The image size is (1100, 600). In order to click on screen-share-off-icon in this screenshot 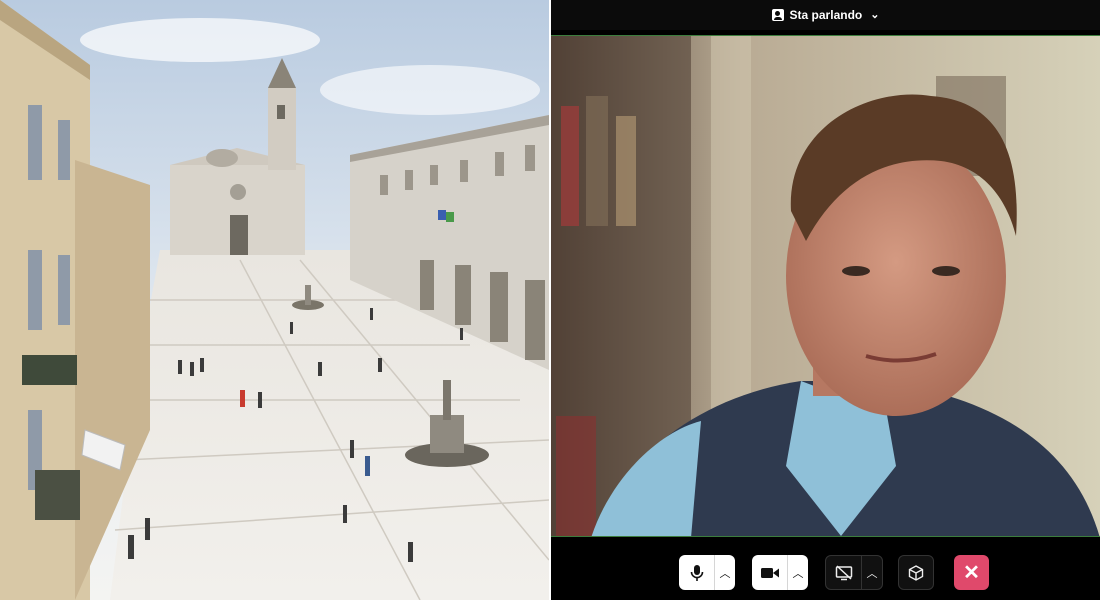, I will do `click(843, 572)`.